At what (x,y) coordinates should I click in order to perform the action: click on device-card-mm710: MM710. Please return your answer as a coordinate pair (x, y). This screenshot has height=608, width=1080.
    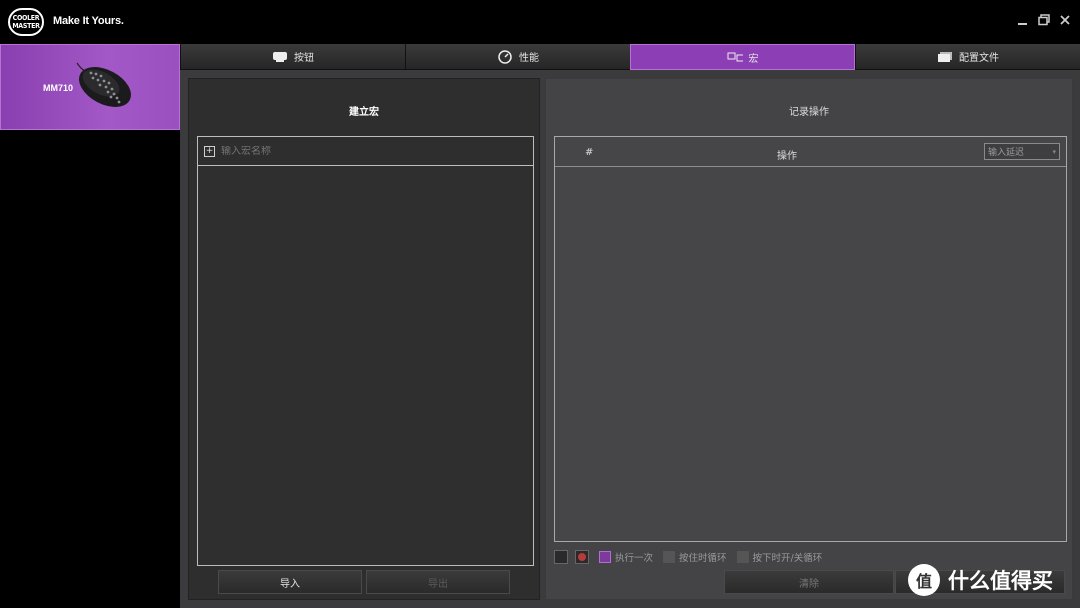
    Looking at the image, I should click on (90, 87).